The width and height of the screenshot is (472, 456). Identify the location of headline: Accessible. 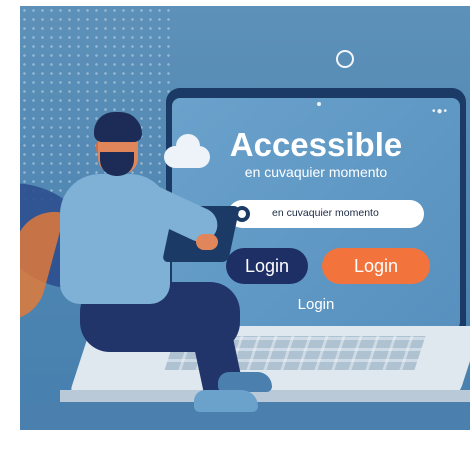
(316, 144).